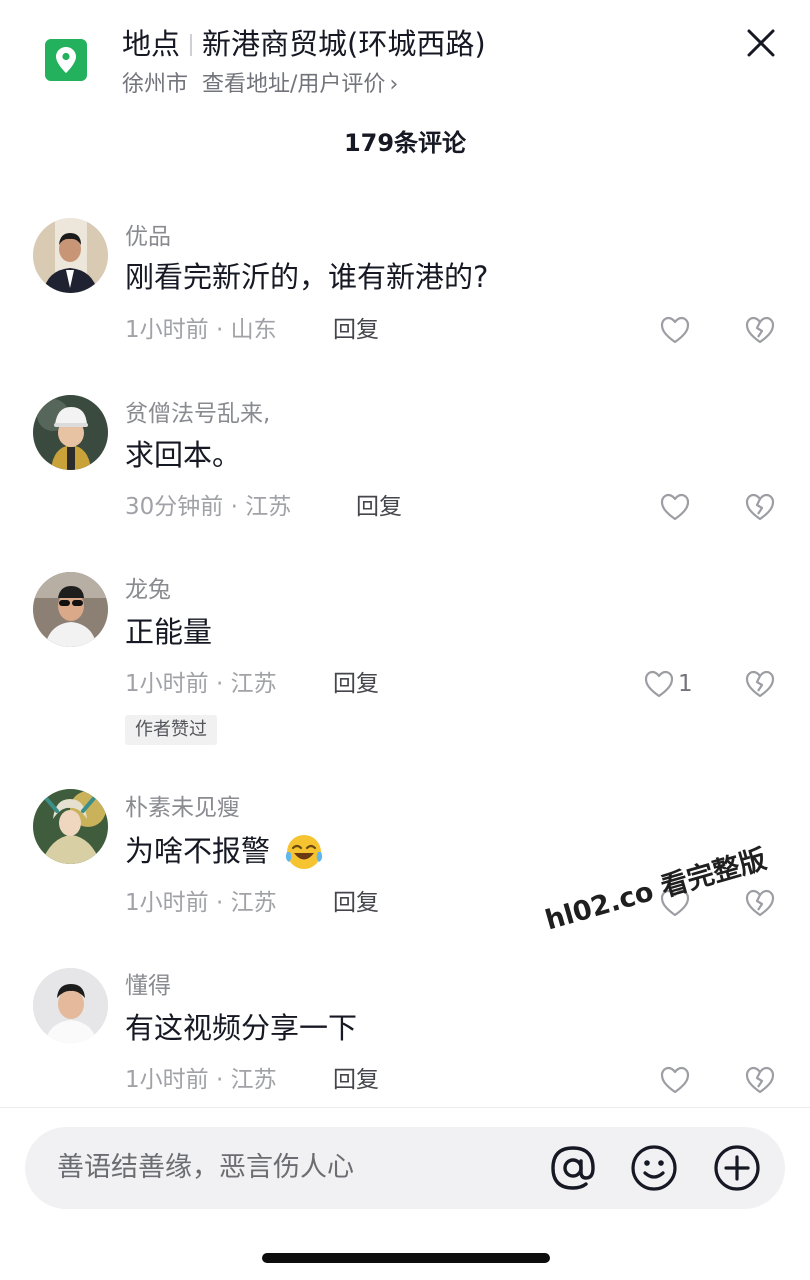  Describe the element at coordinates (197, 414) in the screenshot. I see `commenter-name: 贫僧法号乱来,` at that location.